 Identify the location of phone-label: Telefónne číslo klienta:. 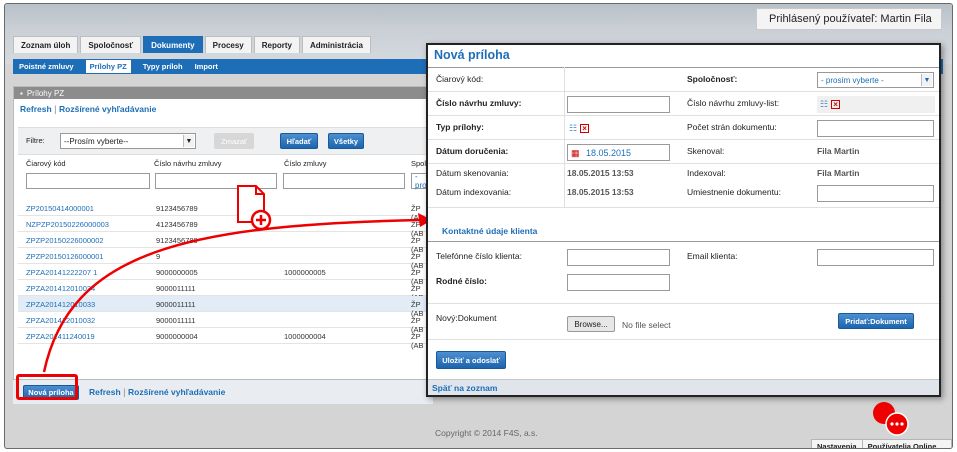
(479, 256).